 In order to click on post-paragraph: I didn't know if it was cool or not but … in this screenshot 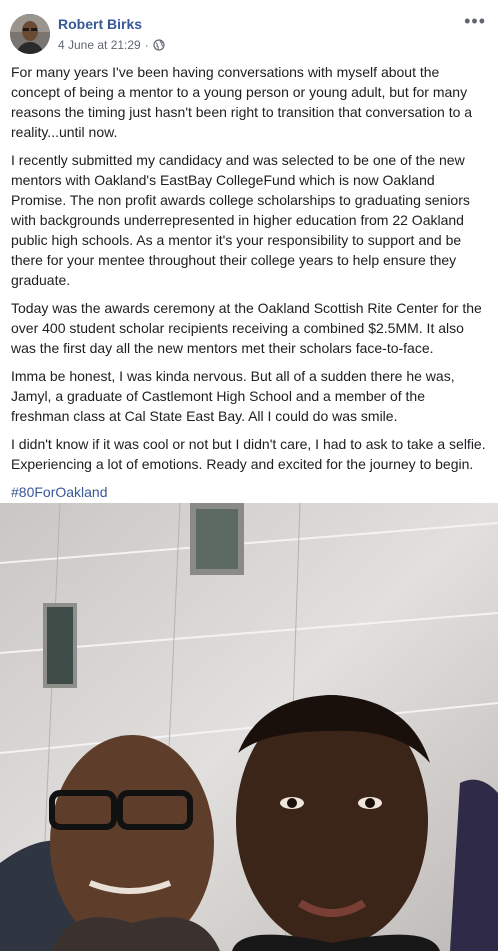, I will do `click(248, 454)`.